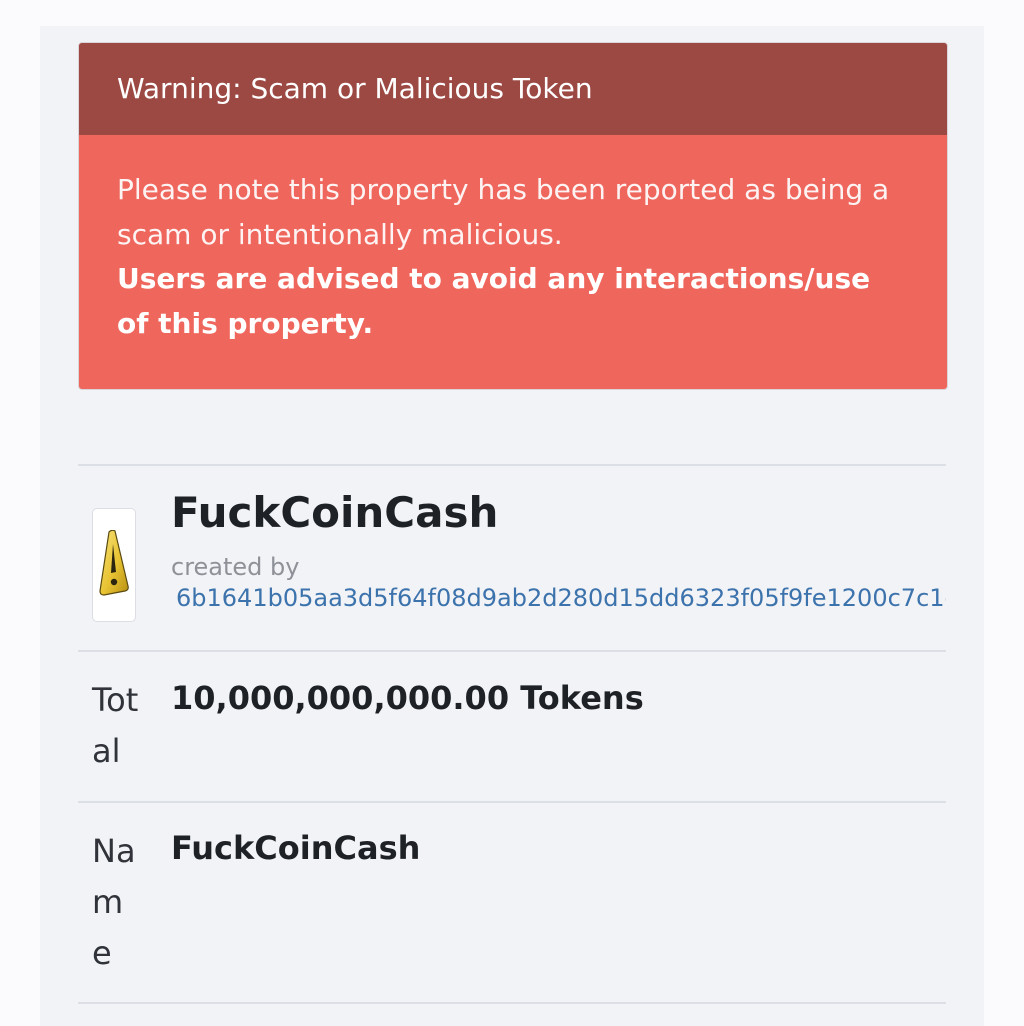 The height and width of the screenshot is (1026, 1024). What do you see at coordinates (115, 725) in the screenshot?
I see `total-label: Total` at bounding box center [115, 725].